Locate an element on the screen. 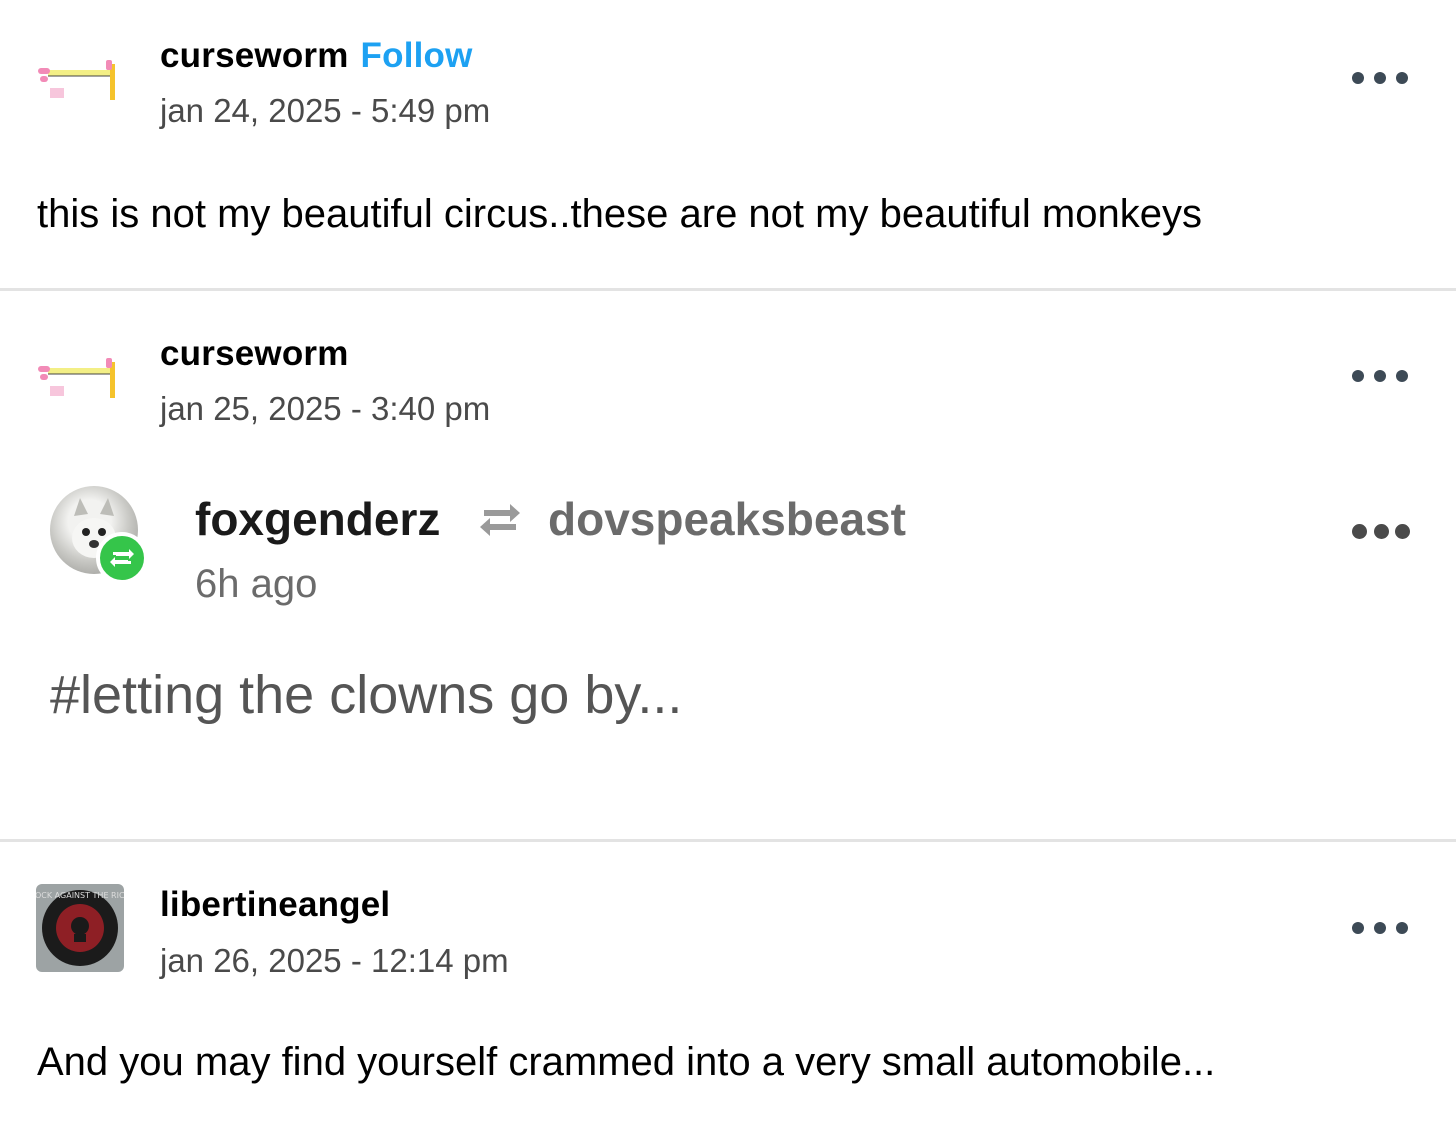  avatar-text: ROCK AGAINST THE RICH is located at coordinates (80, 895).